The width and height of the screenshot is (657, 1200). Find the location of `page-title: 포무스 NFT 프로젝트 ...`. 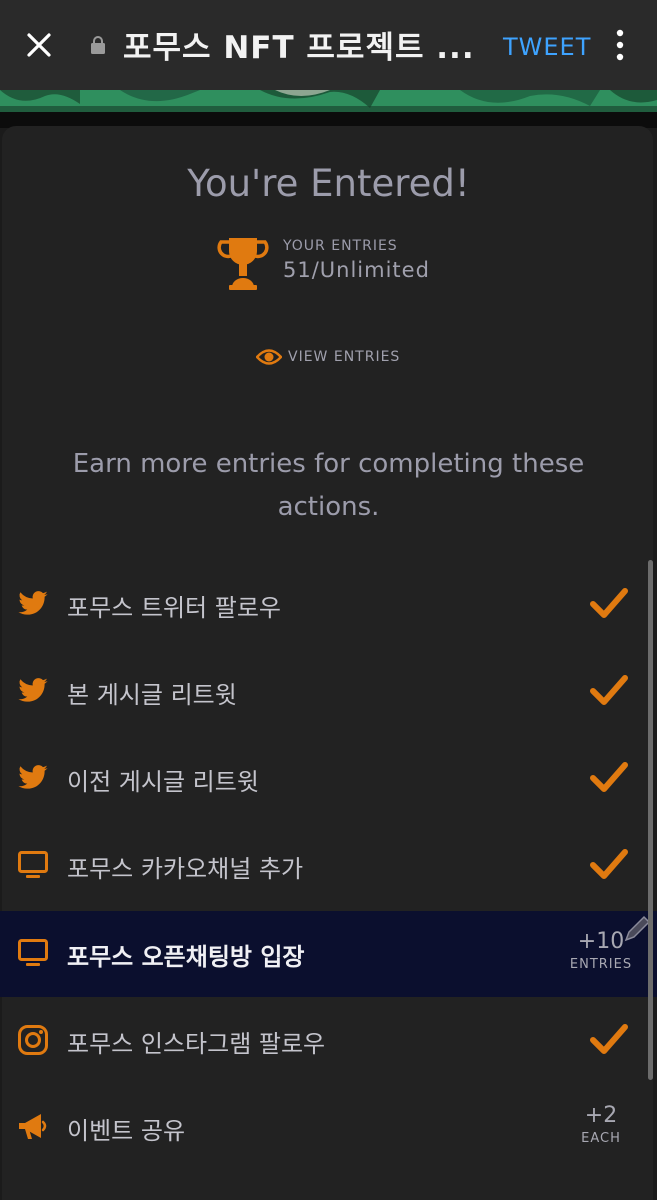

page-title: 포무스 NFT 프로젝트 ... is located at coordinates (299, 48).